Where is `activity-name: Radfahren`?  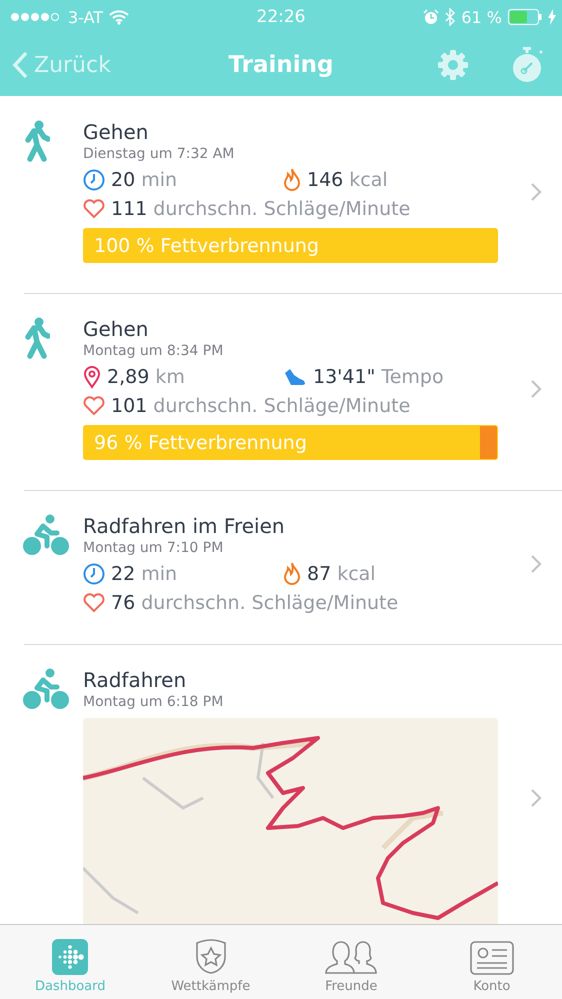
activity-name: Radfahren is located at coordinates (135, 680).